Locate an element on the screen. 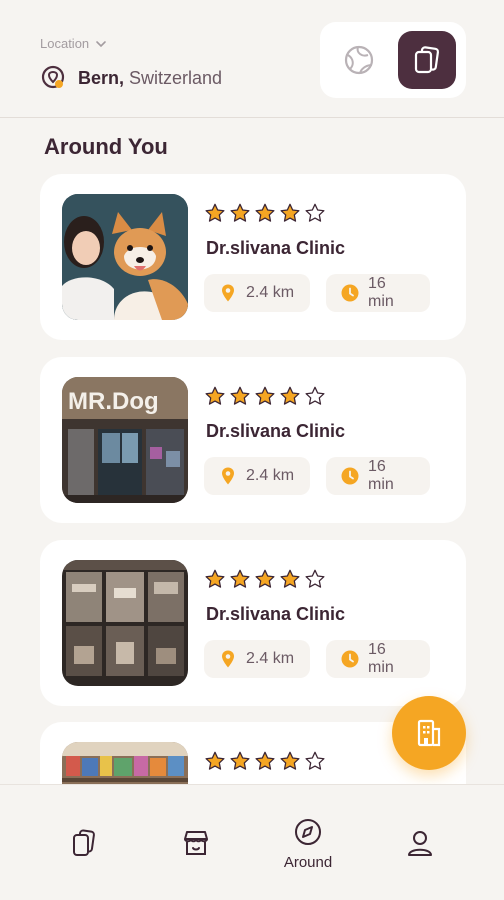 This screenshot has height=900, width=504. nav-item-profile is located at coordinates (420, 842).